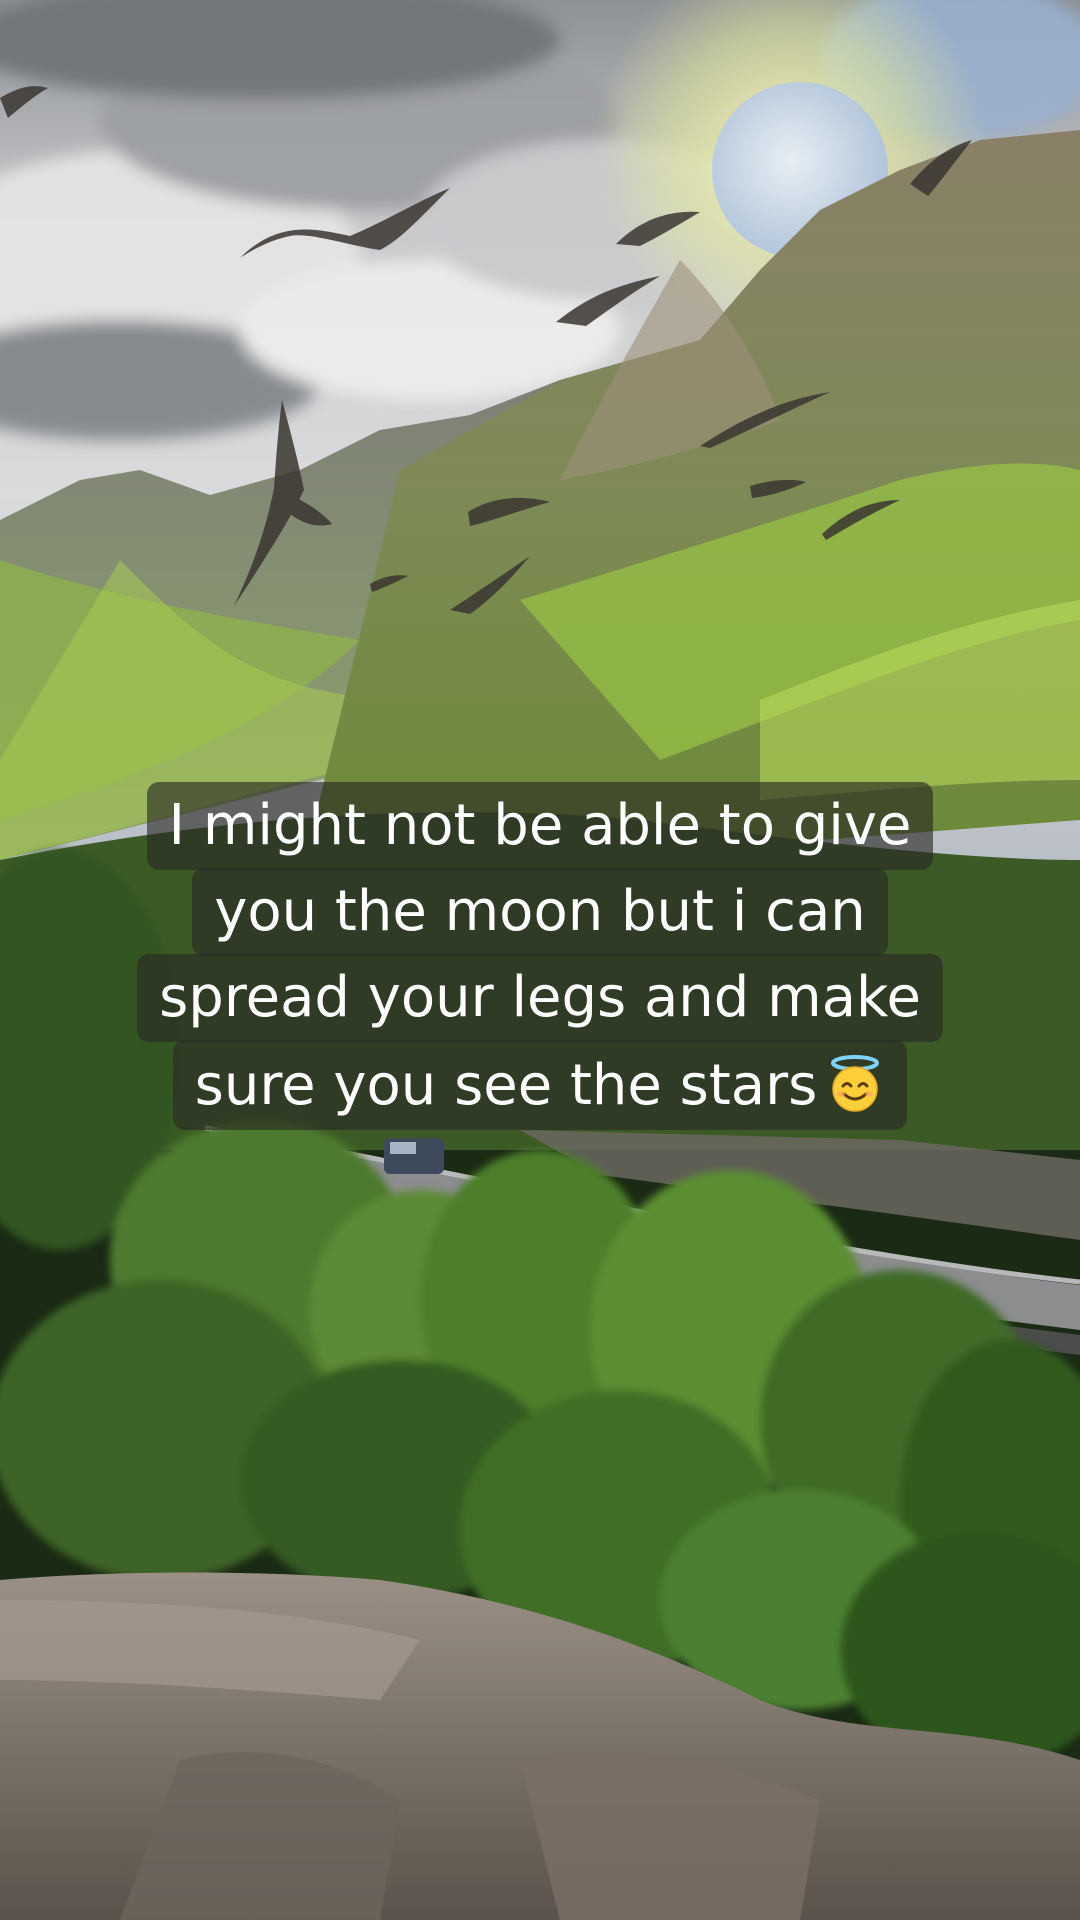  What do you see at coordinates (540, 998) in the screenshot?
I see `caption-line-3: spread your legs and make` at bounding box center [540, 998].